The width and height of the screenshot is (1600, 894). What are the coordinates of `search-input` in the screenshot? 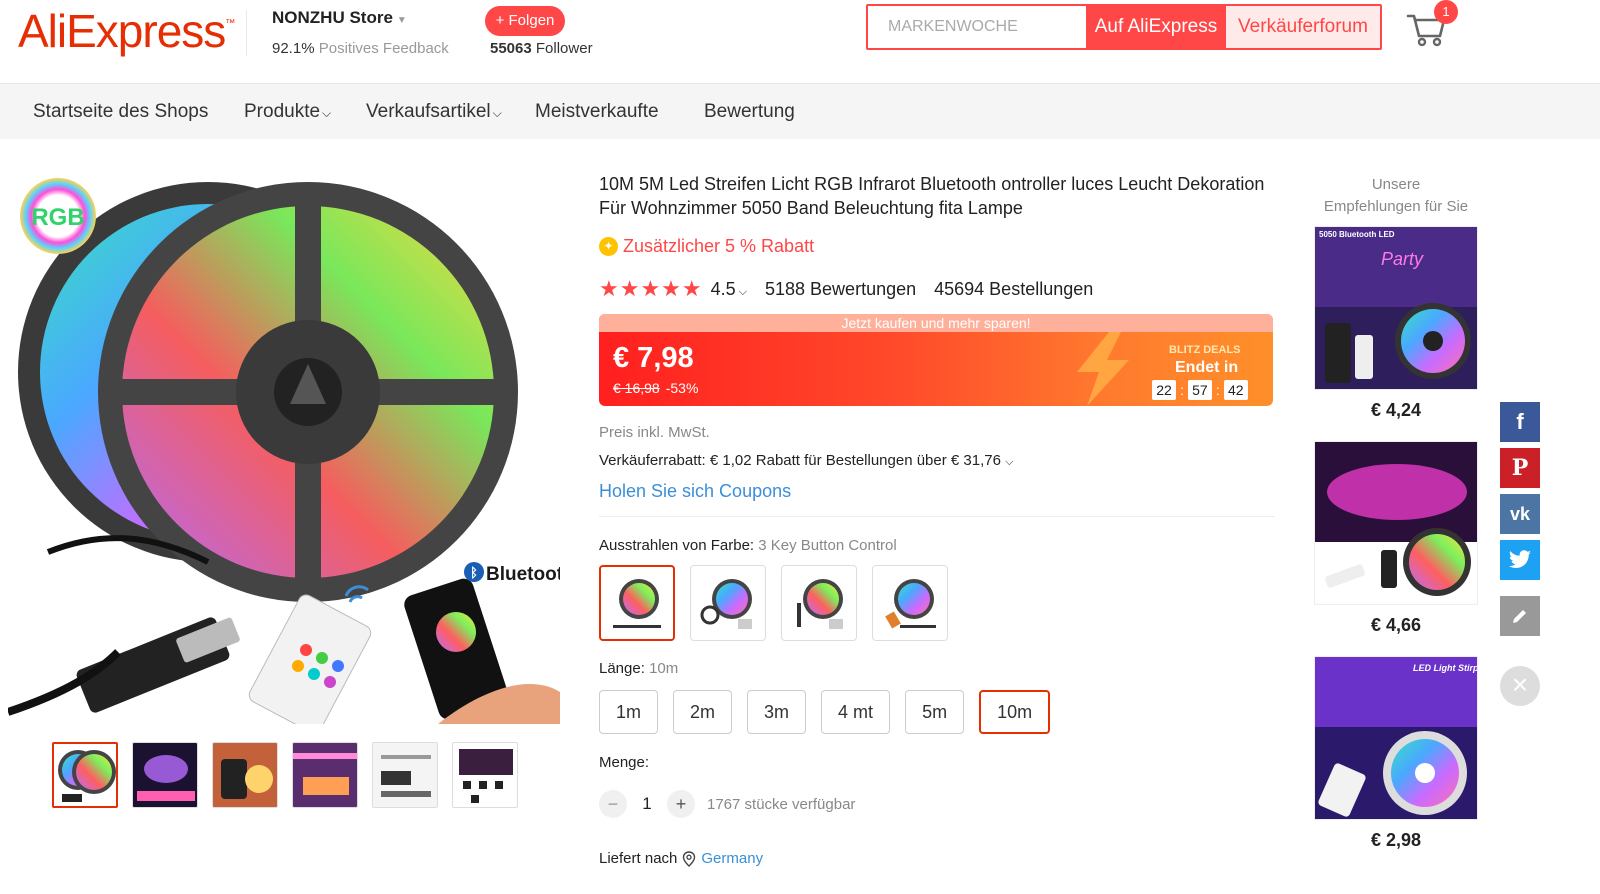 It's located at (977, 27).